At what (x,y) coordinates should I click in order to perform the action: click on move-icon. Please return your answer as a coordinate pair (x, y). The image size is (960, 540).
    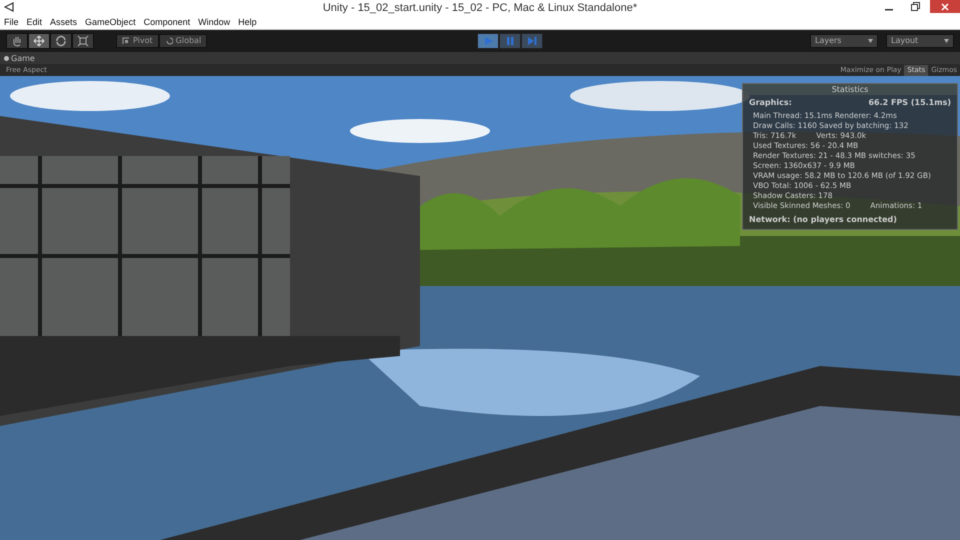
    Looking at the image, I should click on (39, 41).